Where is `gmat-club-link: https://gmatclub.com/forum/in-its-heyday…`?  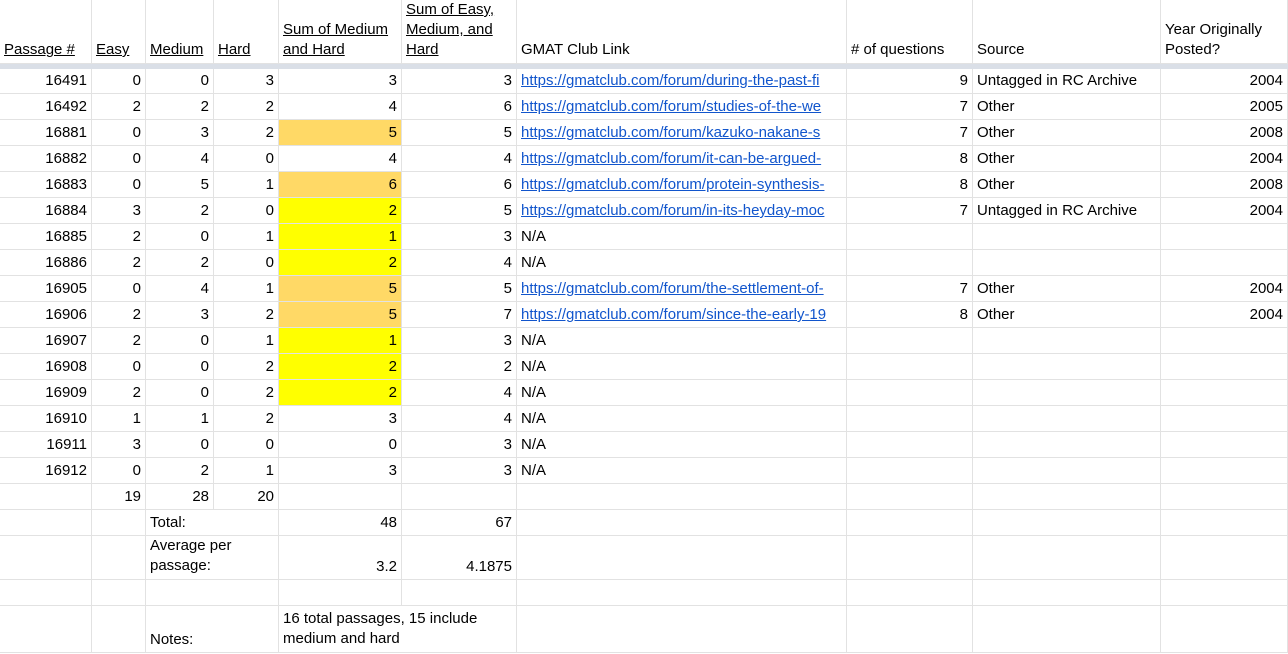
gmat-club-link: https://gmatclub.com/forum/in-its-heyday… is located at coordinates (672, 210).